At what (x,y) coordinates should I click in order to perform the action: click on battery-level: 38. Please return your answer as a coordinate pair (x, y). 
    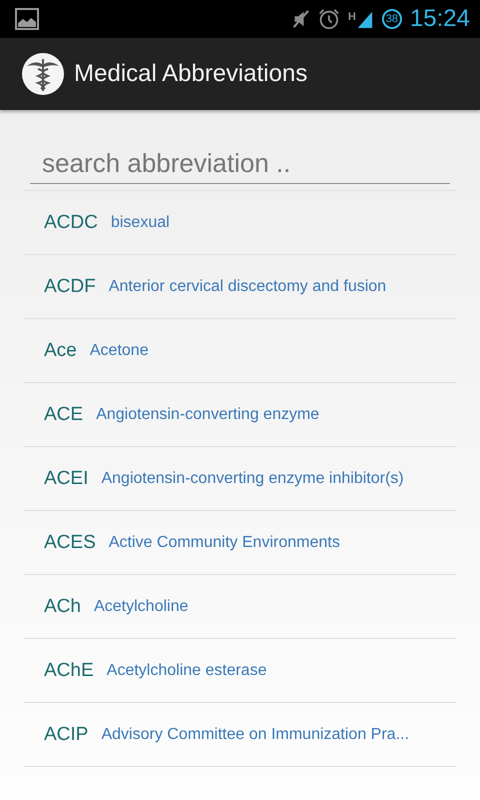
    Looking at the image, I should click on (392, 19).